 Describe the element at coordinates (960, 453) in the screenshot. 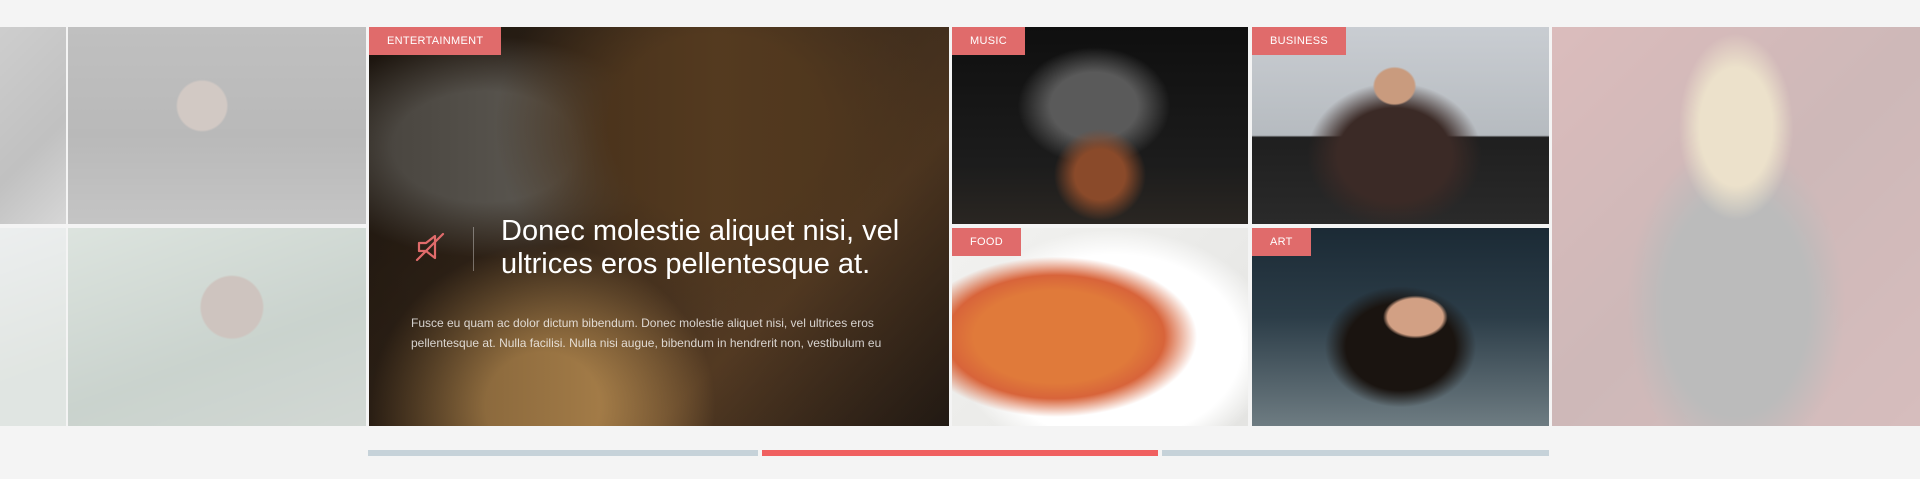

I see `slider-progress-segment-2-active` at that location.